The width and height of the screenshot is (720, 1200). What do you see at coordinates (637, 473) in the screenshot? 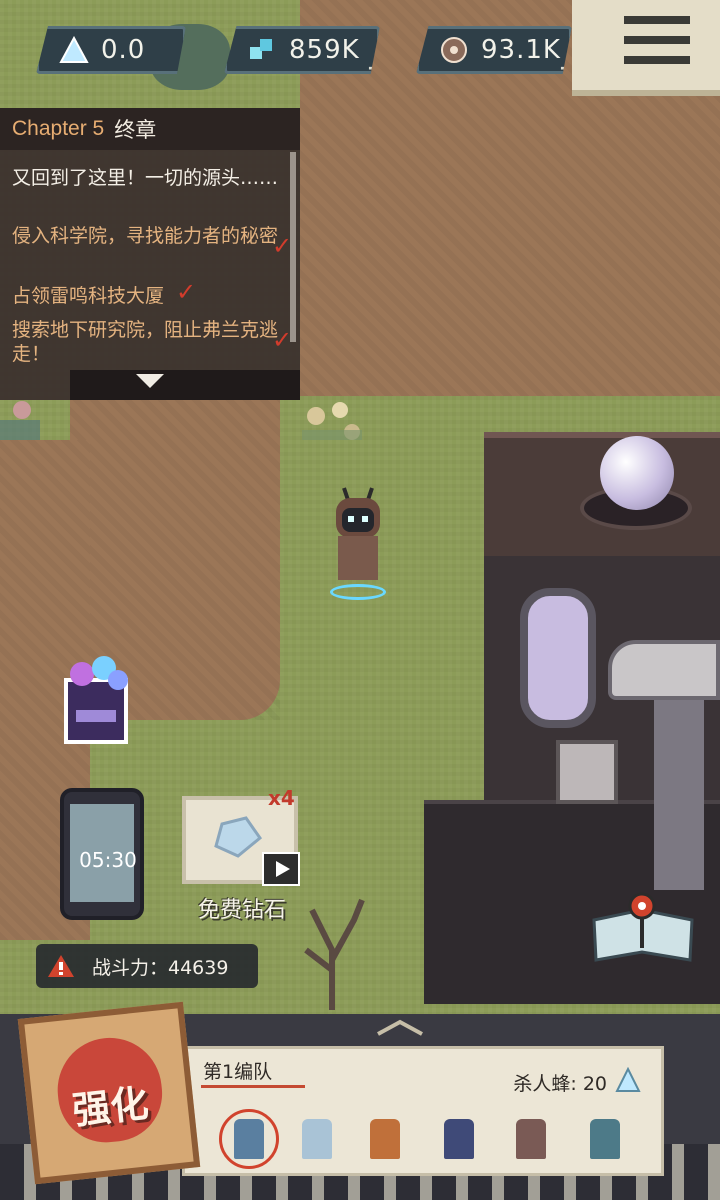
I see `crystal-orb` at bounding box center [637, 473].